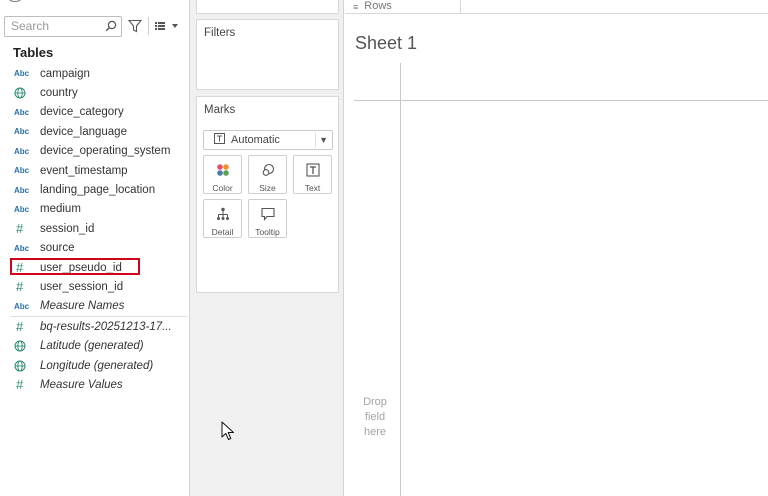 The height and width of the screenshot is (496, 768). I want to click on toolbar-separator, so click(148, 26).